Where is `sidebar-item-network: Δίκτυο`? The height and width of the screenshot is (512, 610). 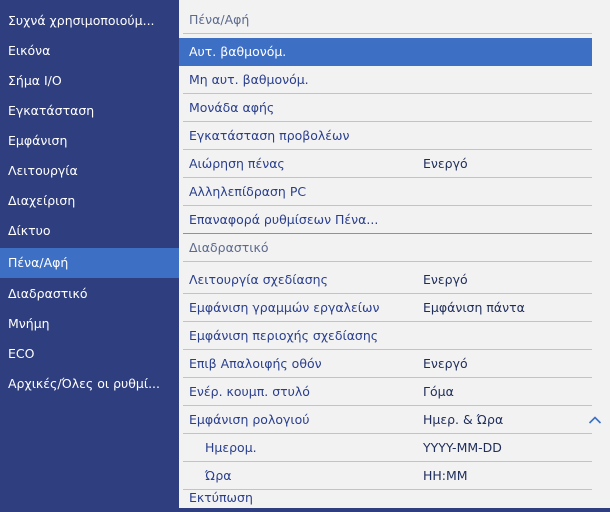 sidebar-item-network: Δίκτυο is located at coordinates (89, 231).